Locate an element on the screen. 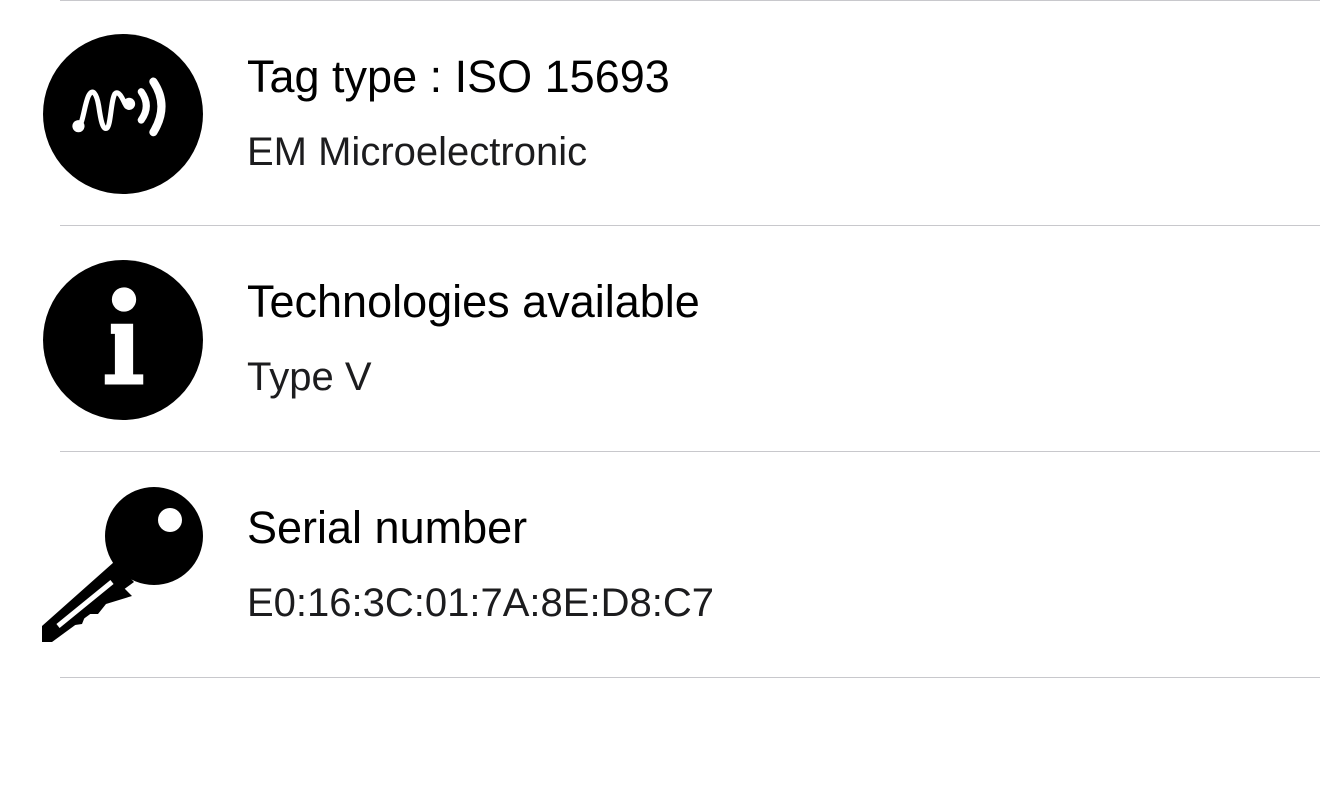 This screenshot has height=804, width=1320. nfc-signal-icon is located at coordinates (123, 114).